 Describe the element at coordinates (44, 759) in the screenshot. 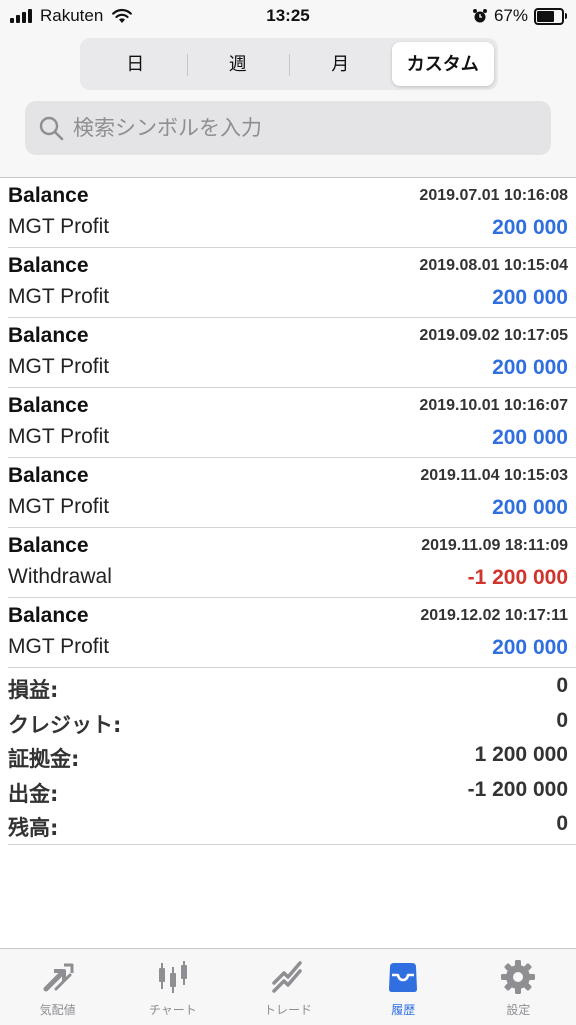

I see `summary-label: 証拠金:` at that location.